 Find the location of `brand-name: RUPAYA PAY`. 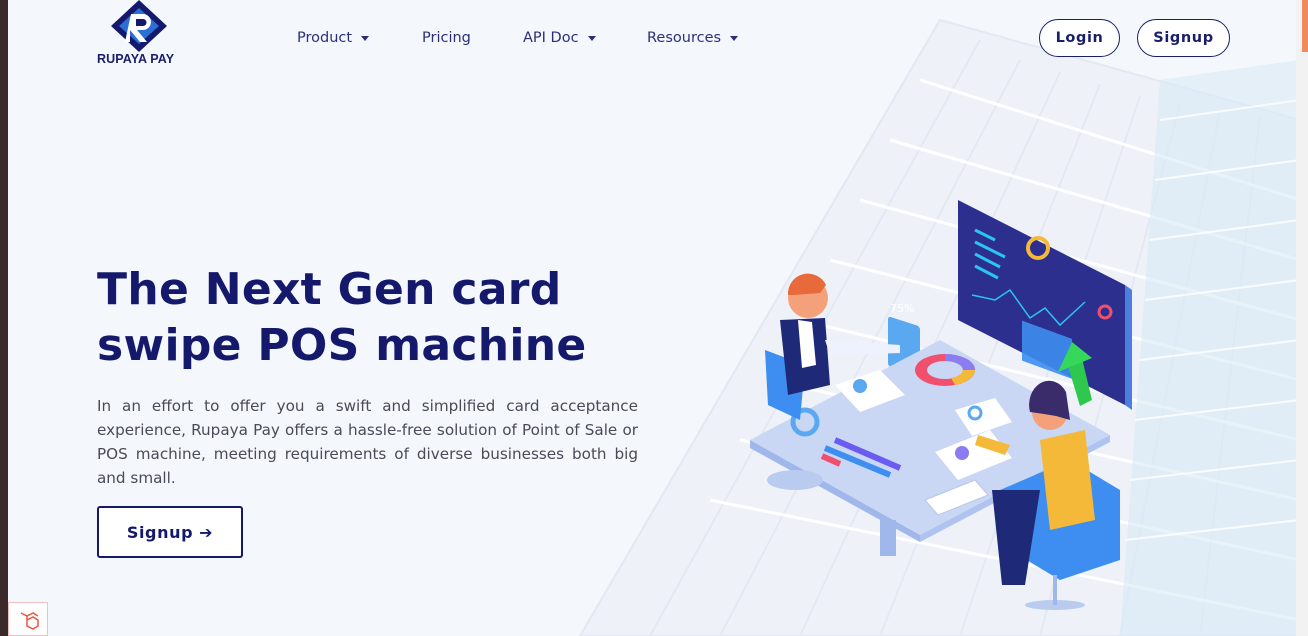

brand-name: RUPAYA PAY is located at coordinates (136, 59).